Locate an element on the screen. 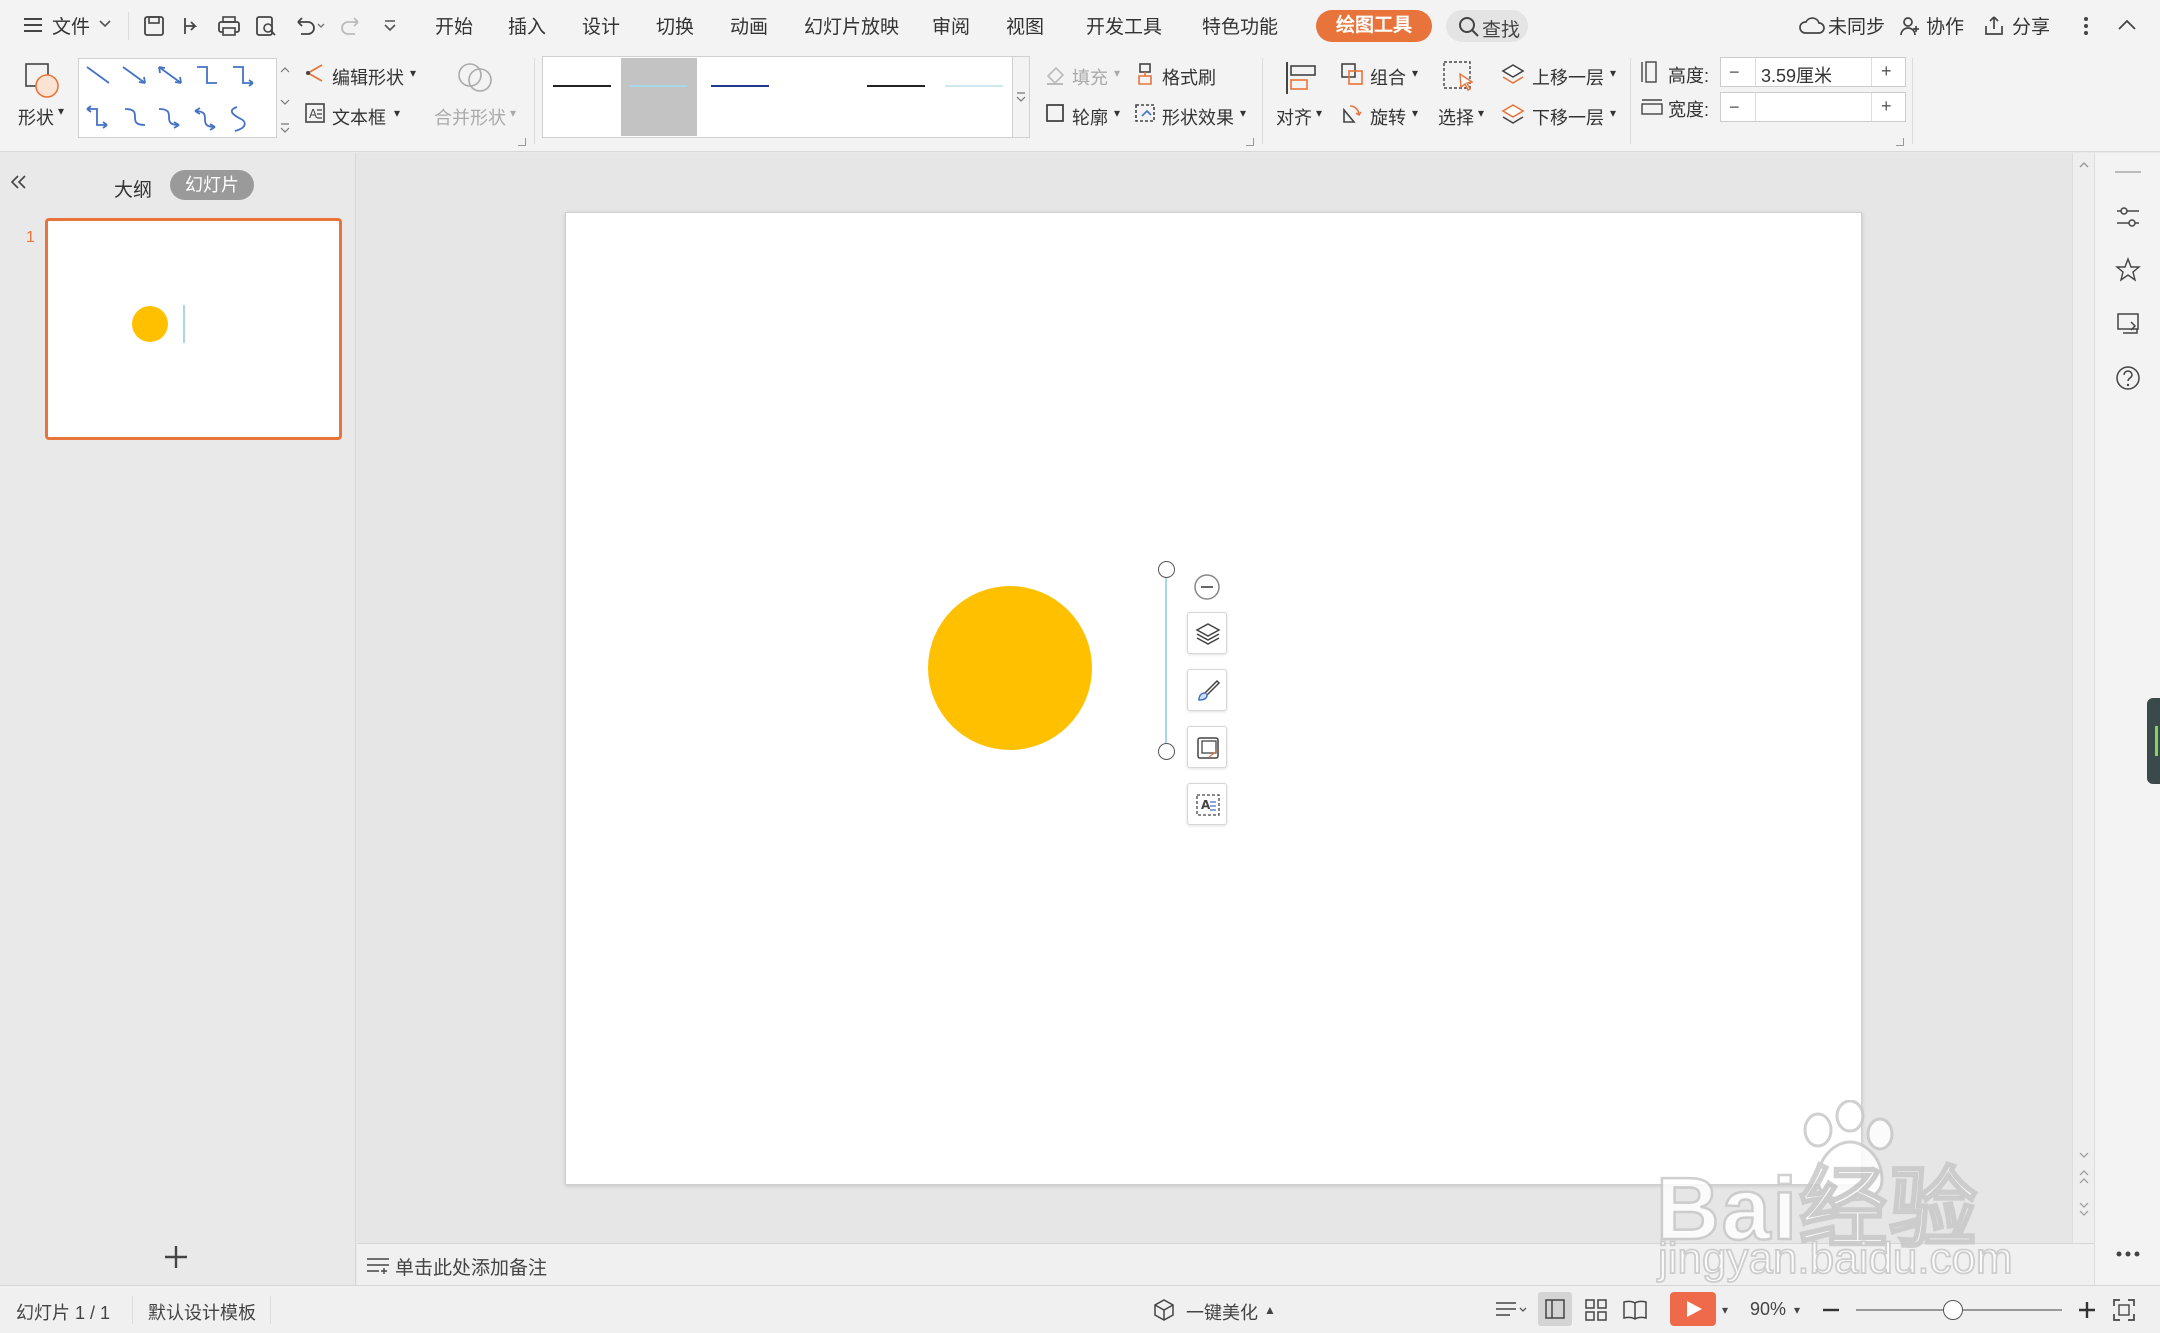 The image size is (2160, 1333). reading-view-icon is located at coordinates (1635, 1310).